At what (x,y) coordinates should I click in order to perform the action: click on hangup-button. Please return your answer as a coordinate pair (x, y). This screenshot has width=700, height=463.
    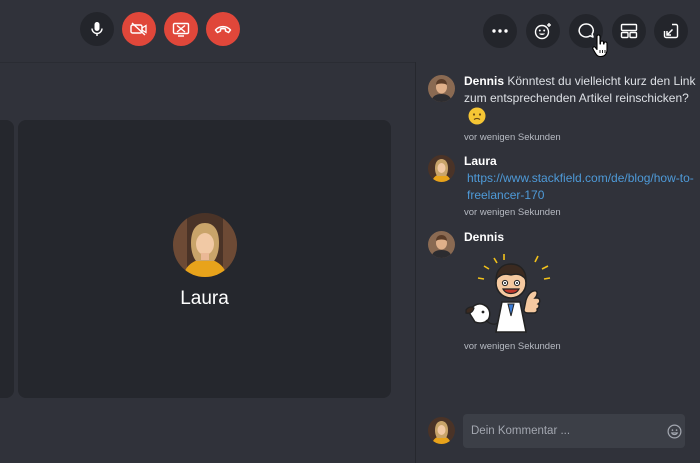
    Looking at the image, I should click on (223, 29).